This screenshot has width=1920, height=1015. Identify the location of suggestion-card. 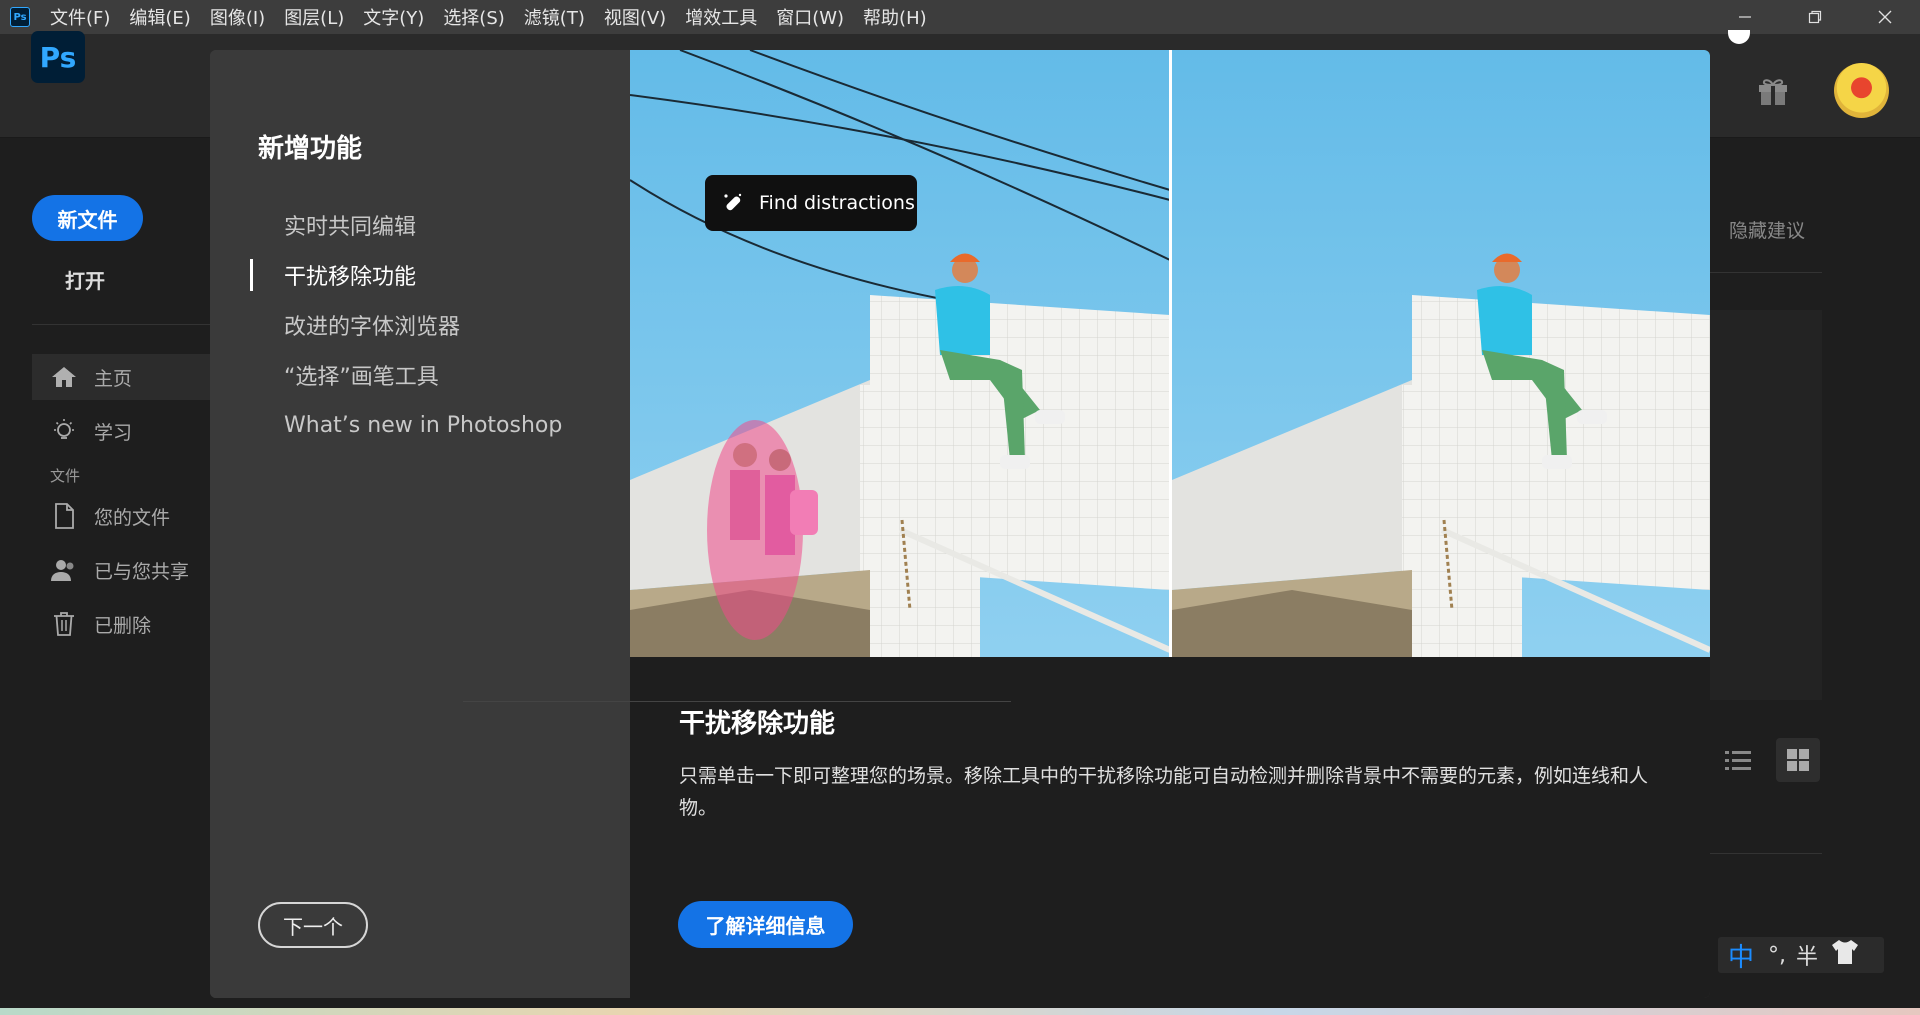
(1766, 505).